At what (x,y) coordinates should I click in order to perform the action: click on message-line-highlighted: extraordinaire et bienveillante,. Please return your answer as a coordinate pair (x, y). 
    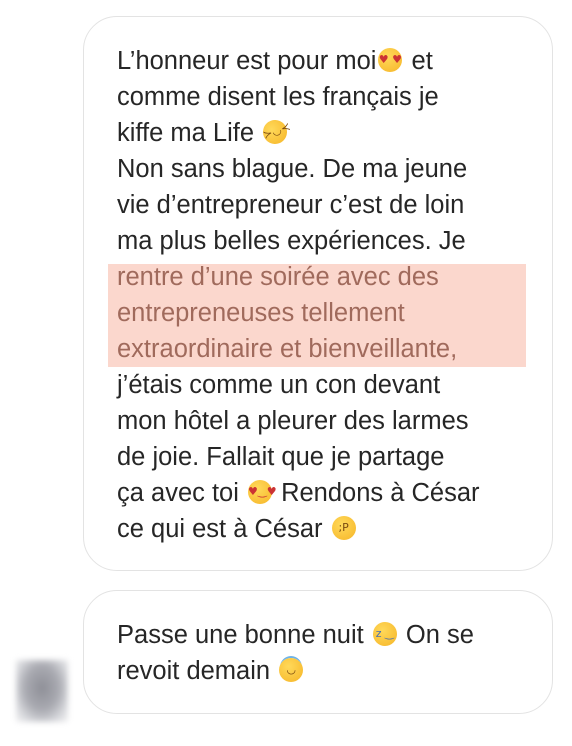
    Looking at the image, I should click on (287, 349).